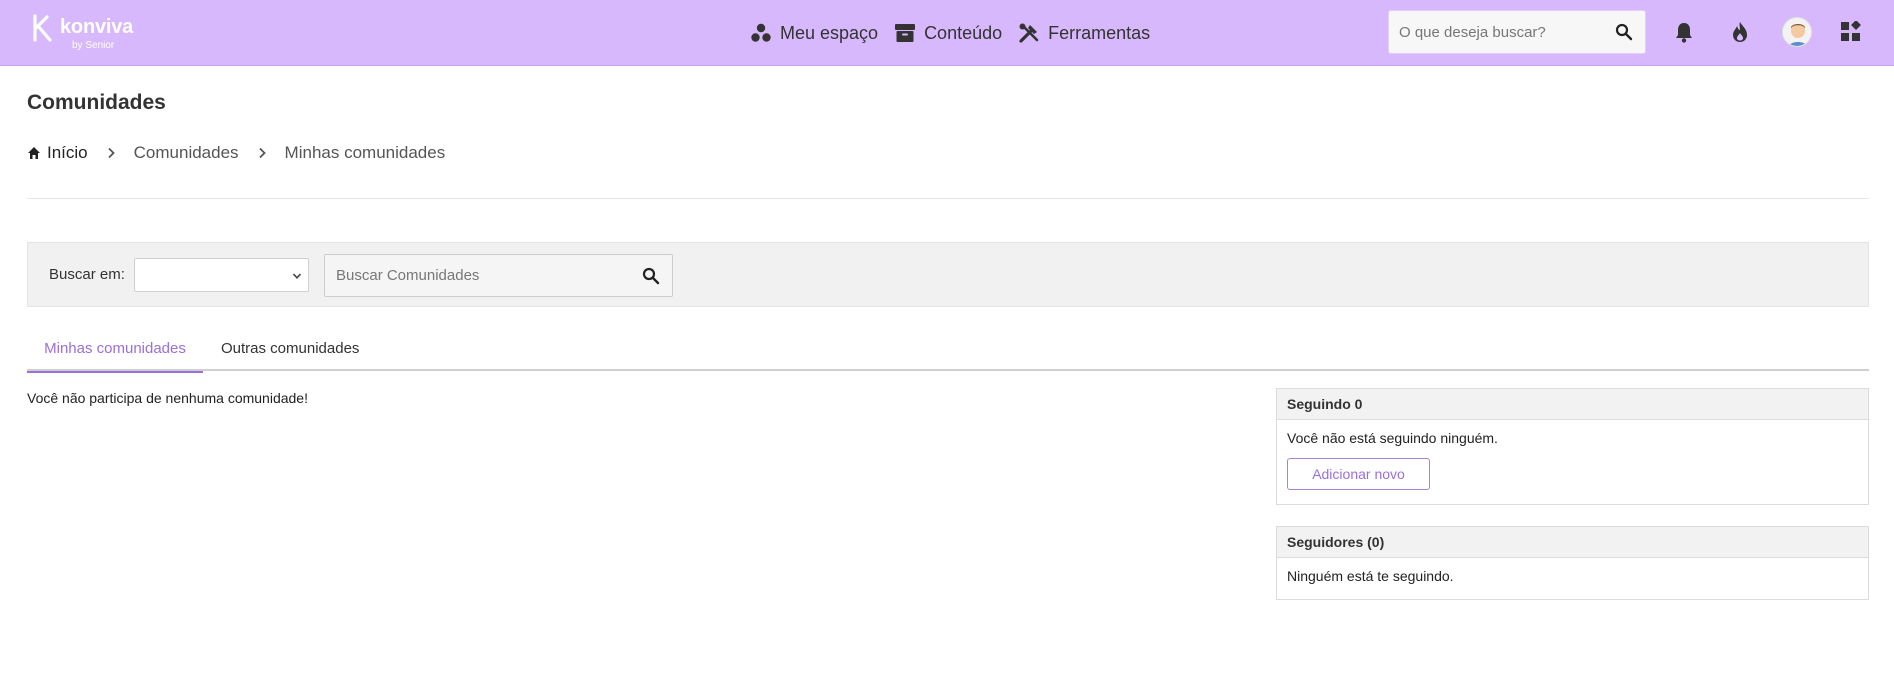 The image size is (1894, 682). I want to click on global-search, so click(1517, 32).